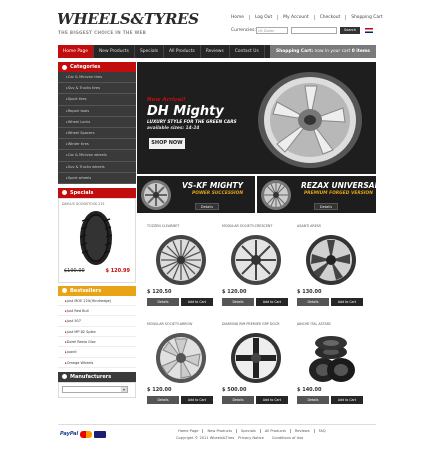 This screenshot has width=430, height=463. Describe the element at coordinates (333, 324) in the screenshot. I see `product-title: JANCHE ITAL ASTARC` at that location.